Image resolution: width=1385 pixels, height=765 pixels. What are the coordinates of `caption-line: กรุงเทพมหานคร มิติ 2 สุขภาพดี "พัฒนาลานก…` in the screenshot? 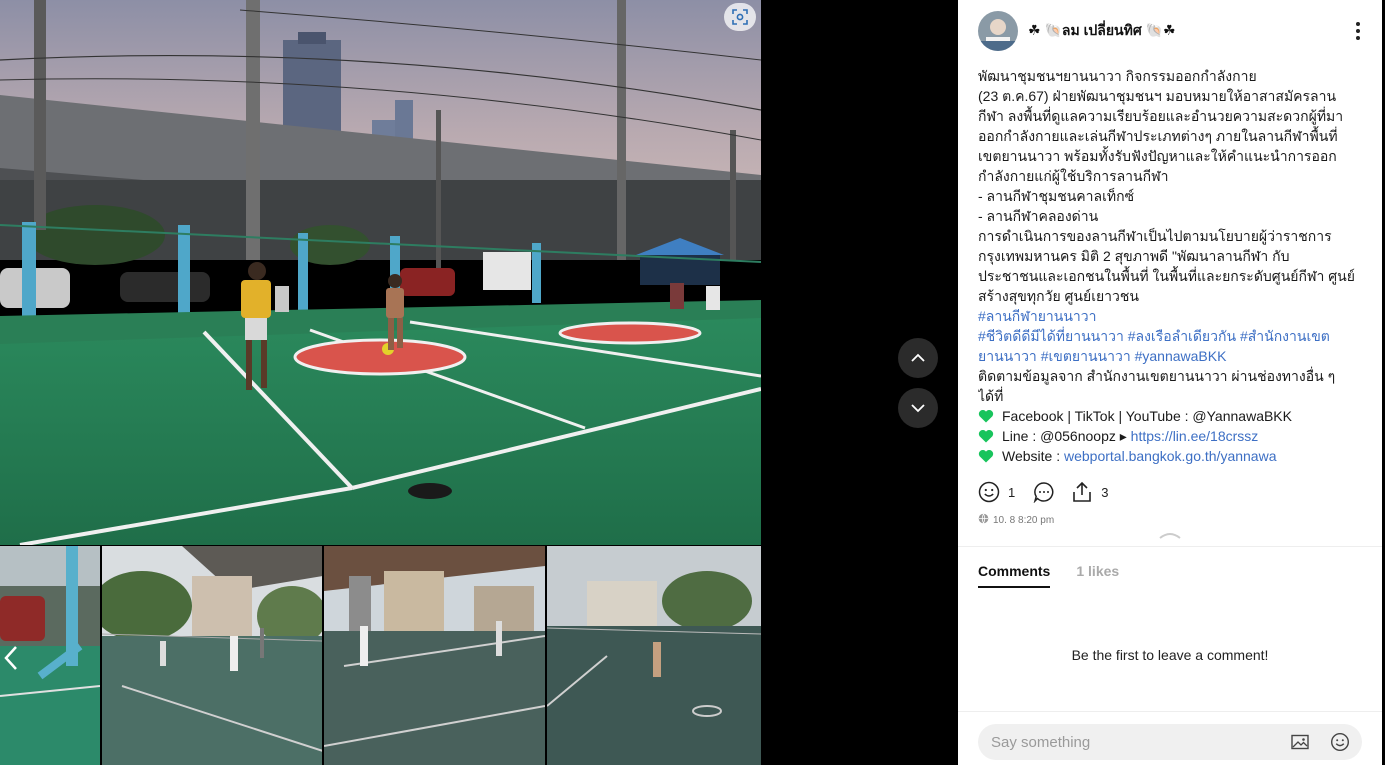 It's located at (1173, 256).